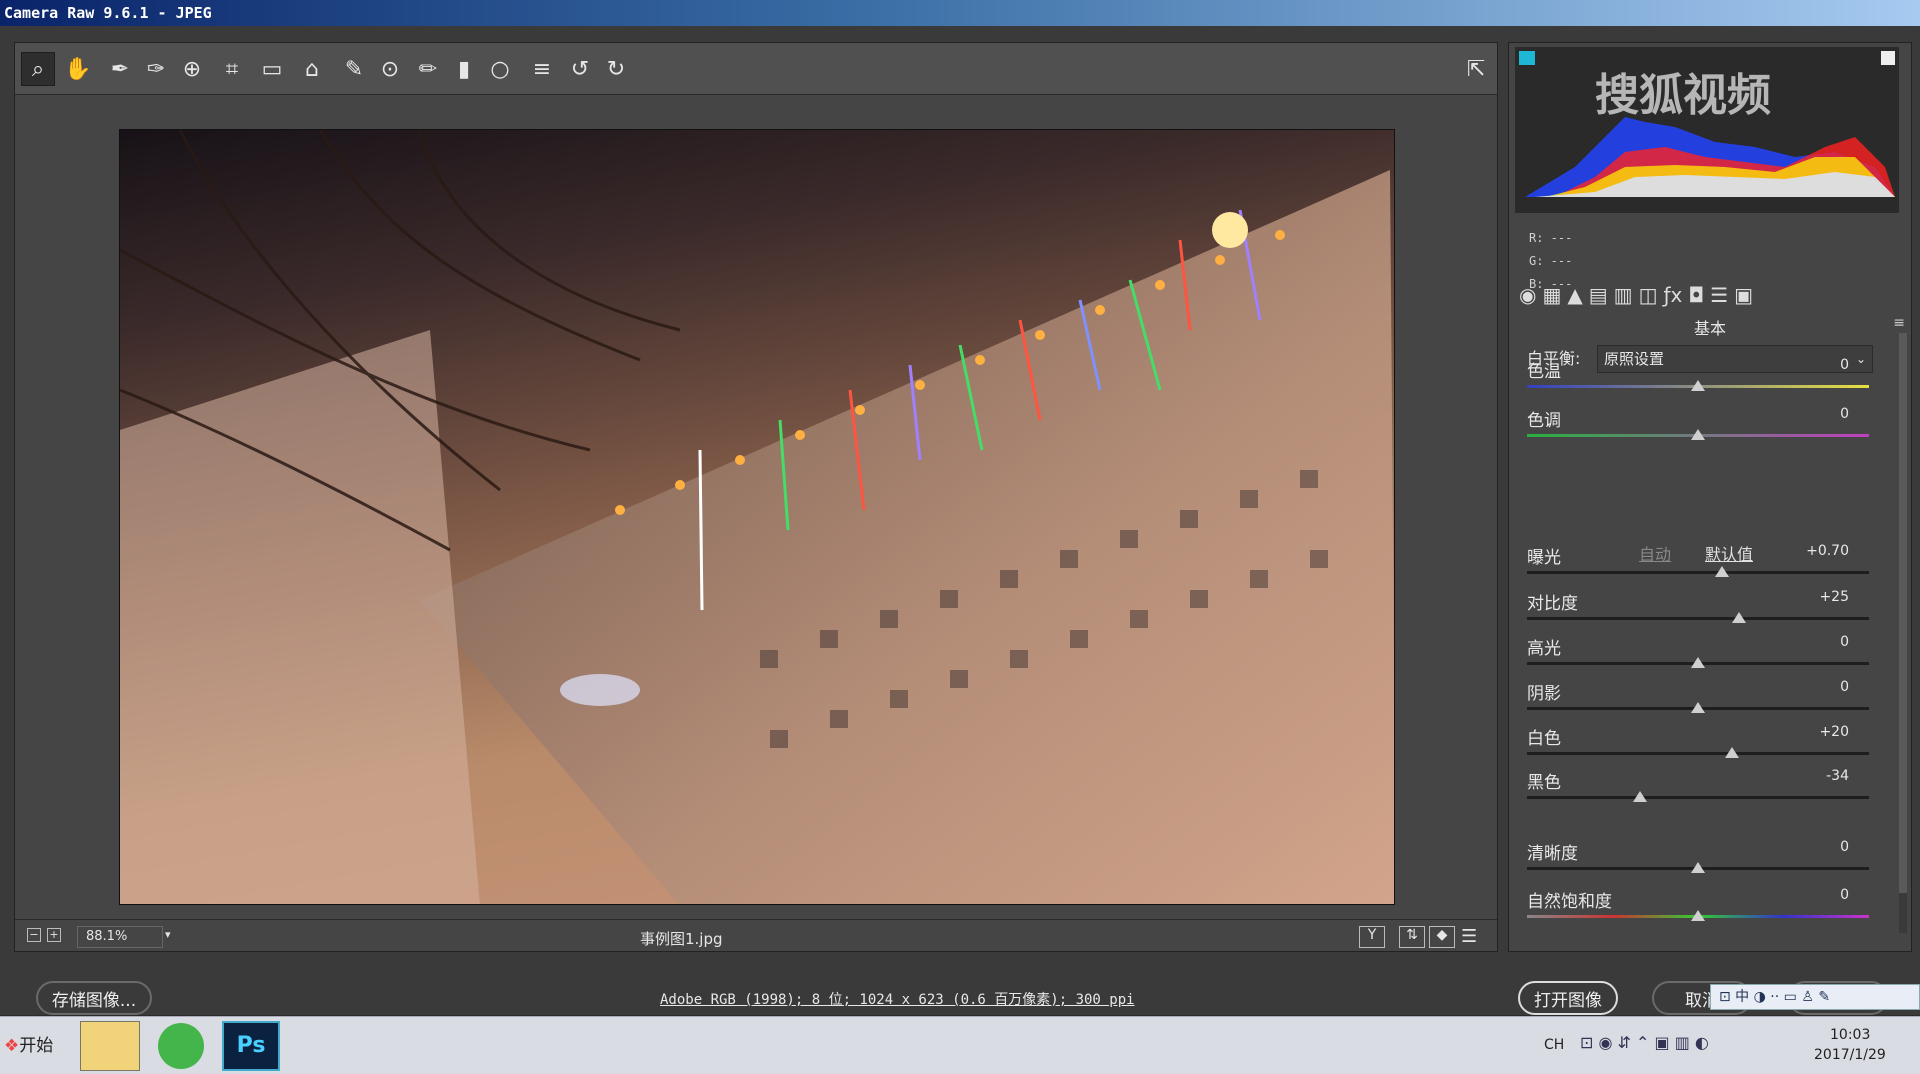 The width and height of the screenshot is (1920, 1074). What do you see at coordinates (756, 69) in the screenshot?
I see `tool-bar: ⌕ ✋ ✒ ✑ ⊕ ⌗ ▭ ⌂ ✎ ⊙ ✏ ▮ ○ ≡ ↺ ↻ ⇱` at bounding box center [756, 69].